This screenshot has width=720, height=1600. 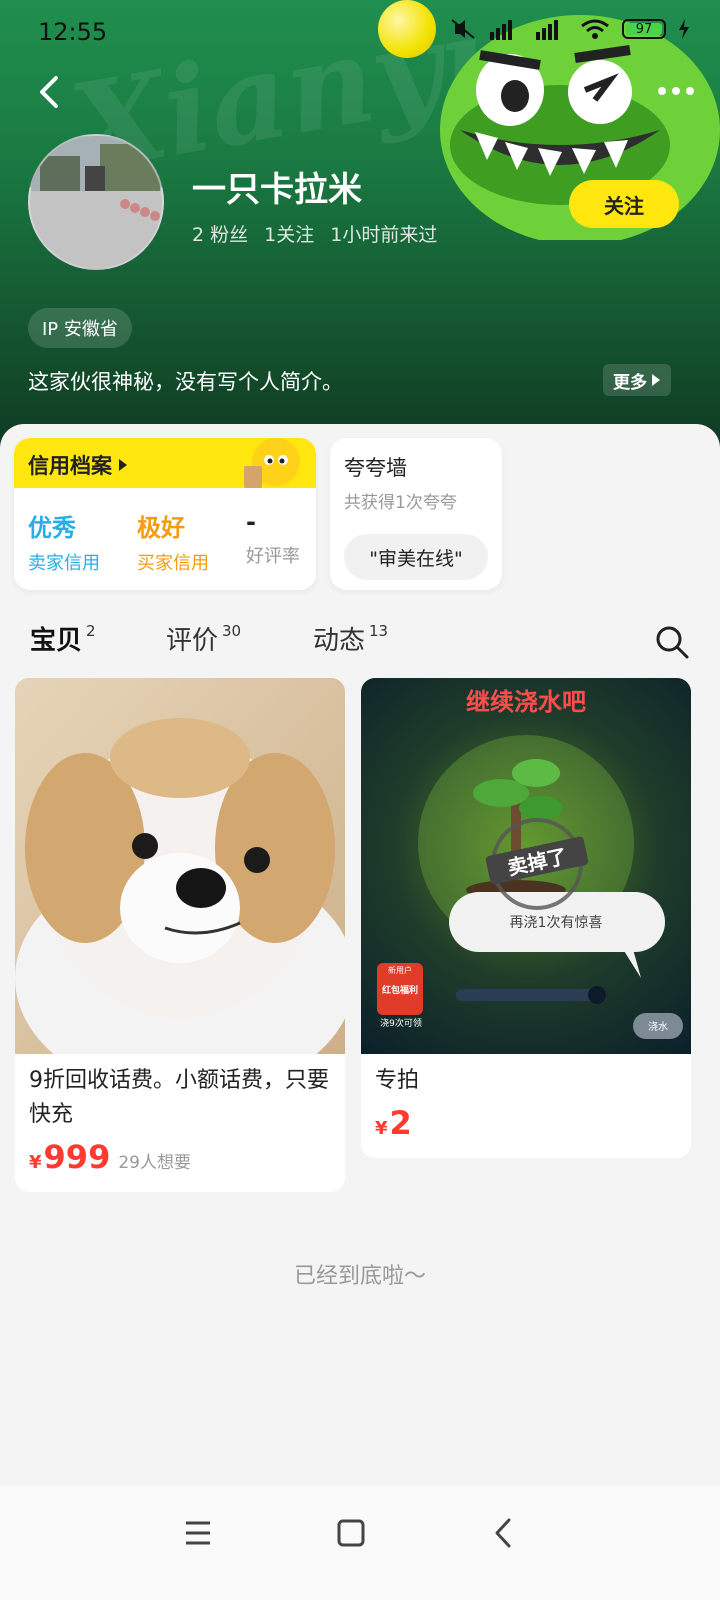 I want to click on price-row: ¥999 29人想要, so click(x=180, y=1162).